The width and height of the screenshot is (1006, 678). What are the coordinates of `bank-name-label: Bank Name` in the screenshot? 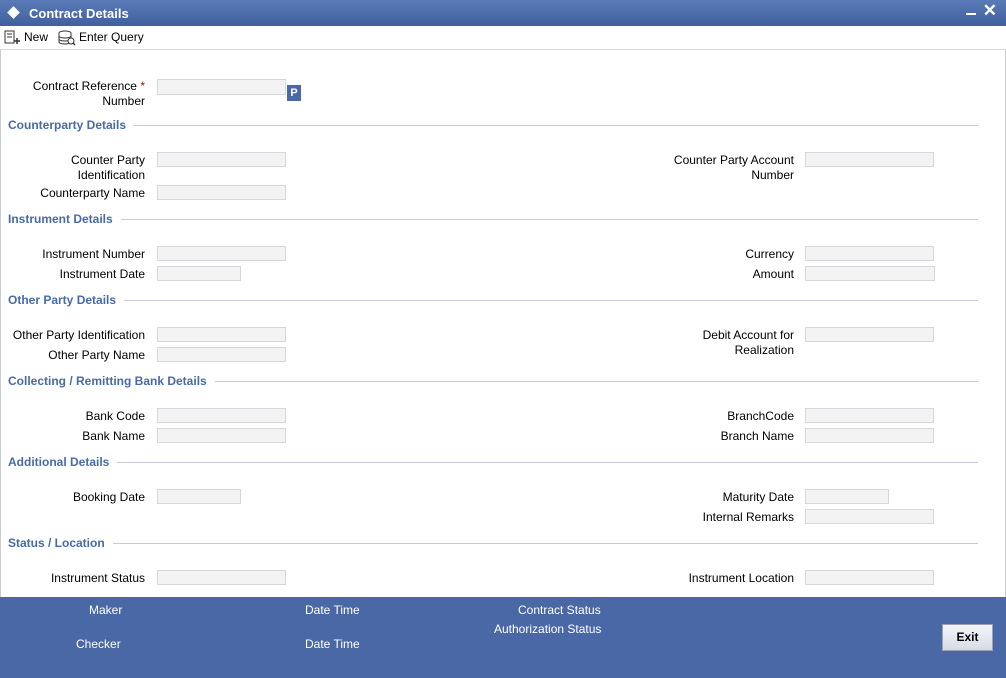 It's located at (113, 436).